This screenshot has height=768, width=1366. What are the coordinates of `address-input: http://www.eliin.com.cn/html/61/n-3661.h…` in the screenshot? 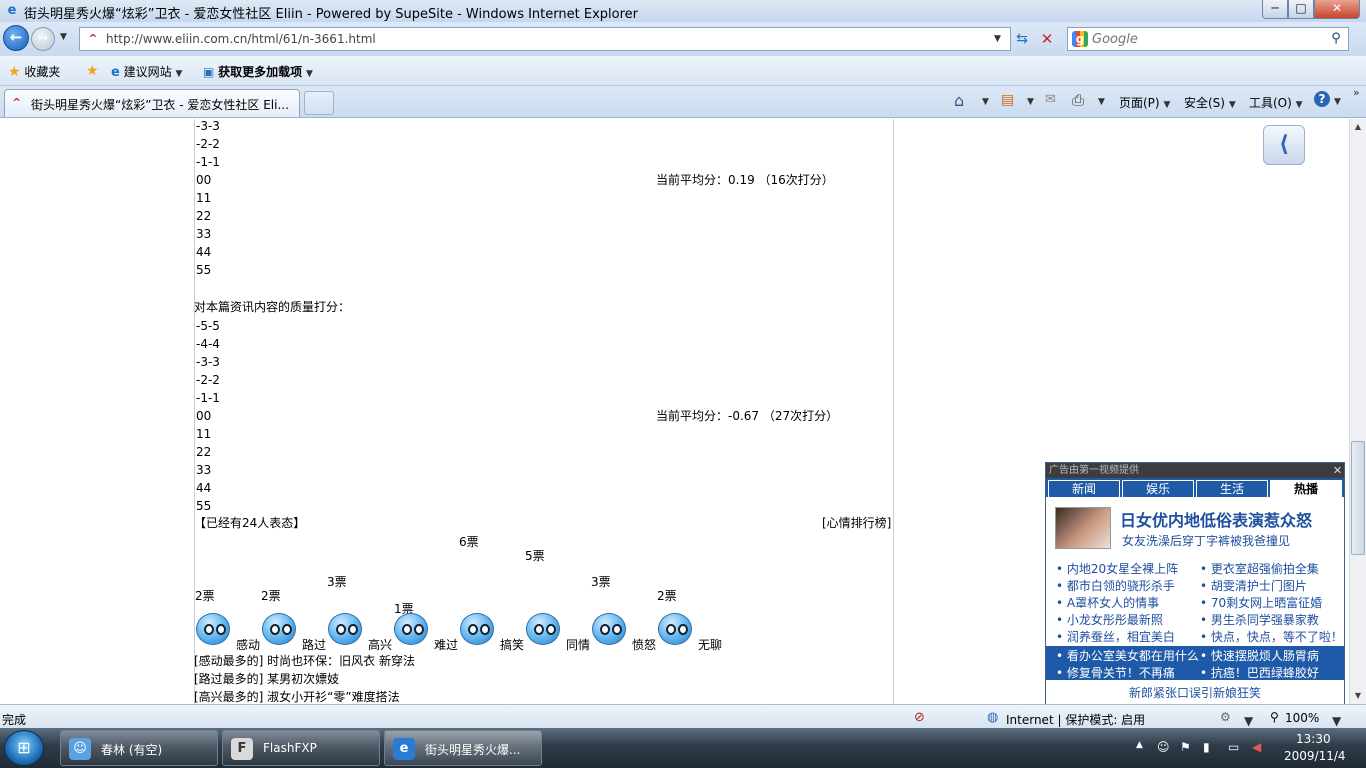 It's located at (241, 39).